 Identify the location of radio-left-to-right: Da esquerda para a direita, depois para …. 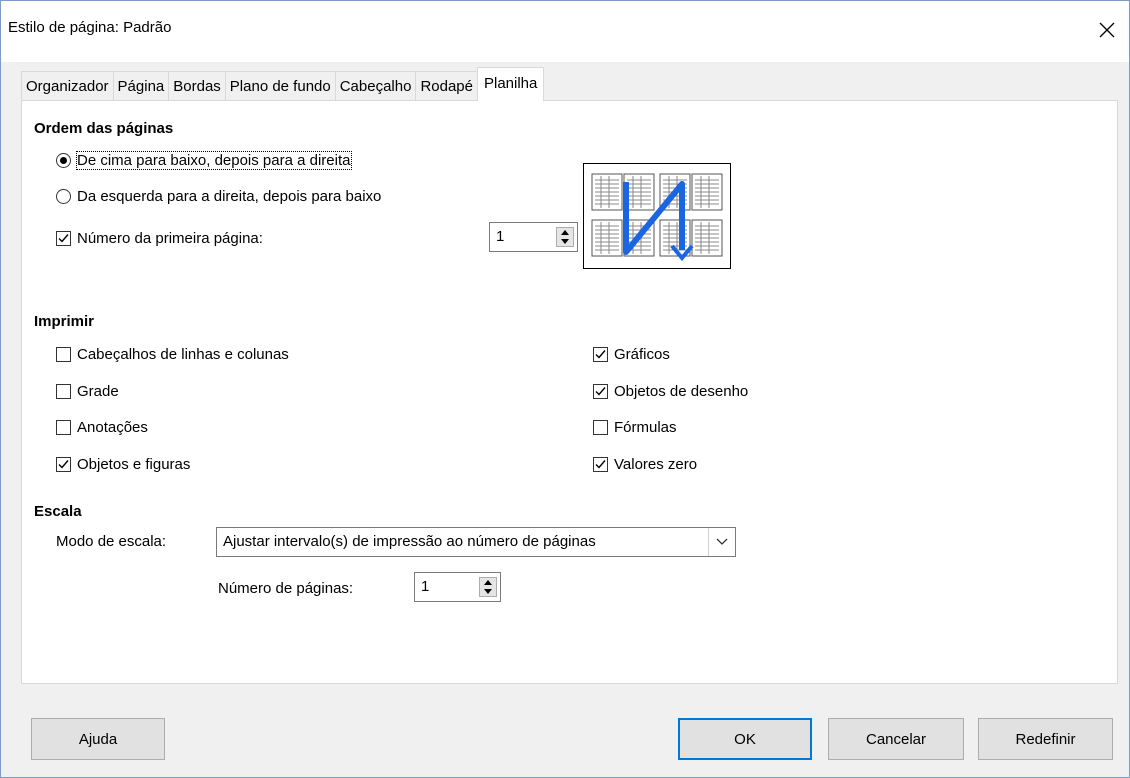
(218, 196).